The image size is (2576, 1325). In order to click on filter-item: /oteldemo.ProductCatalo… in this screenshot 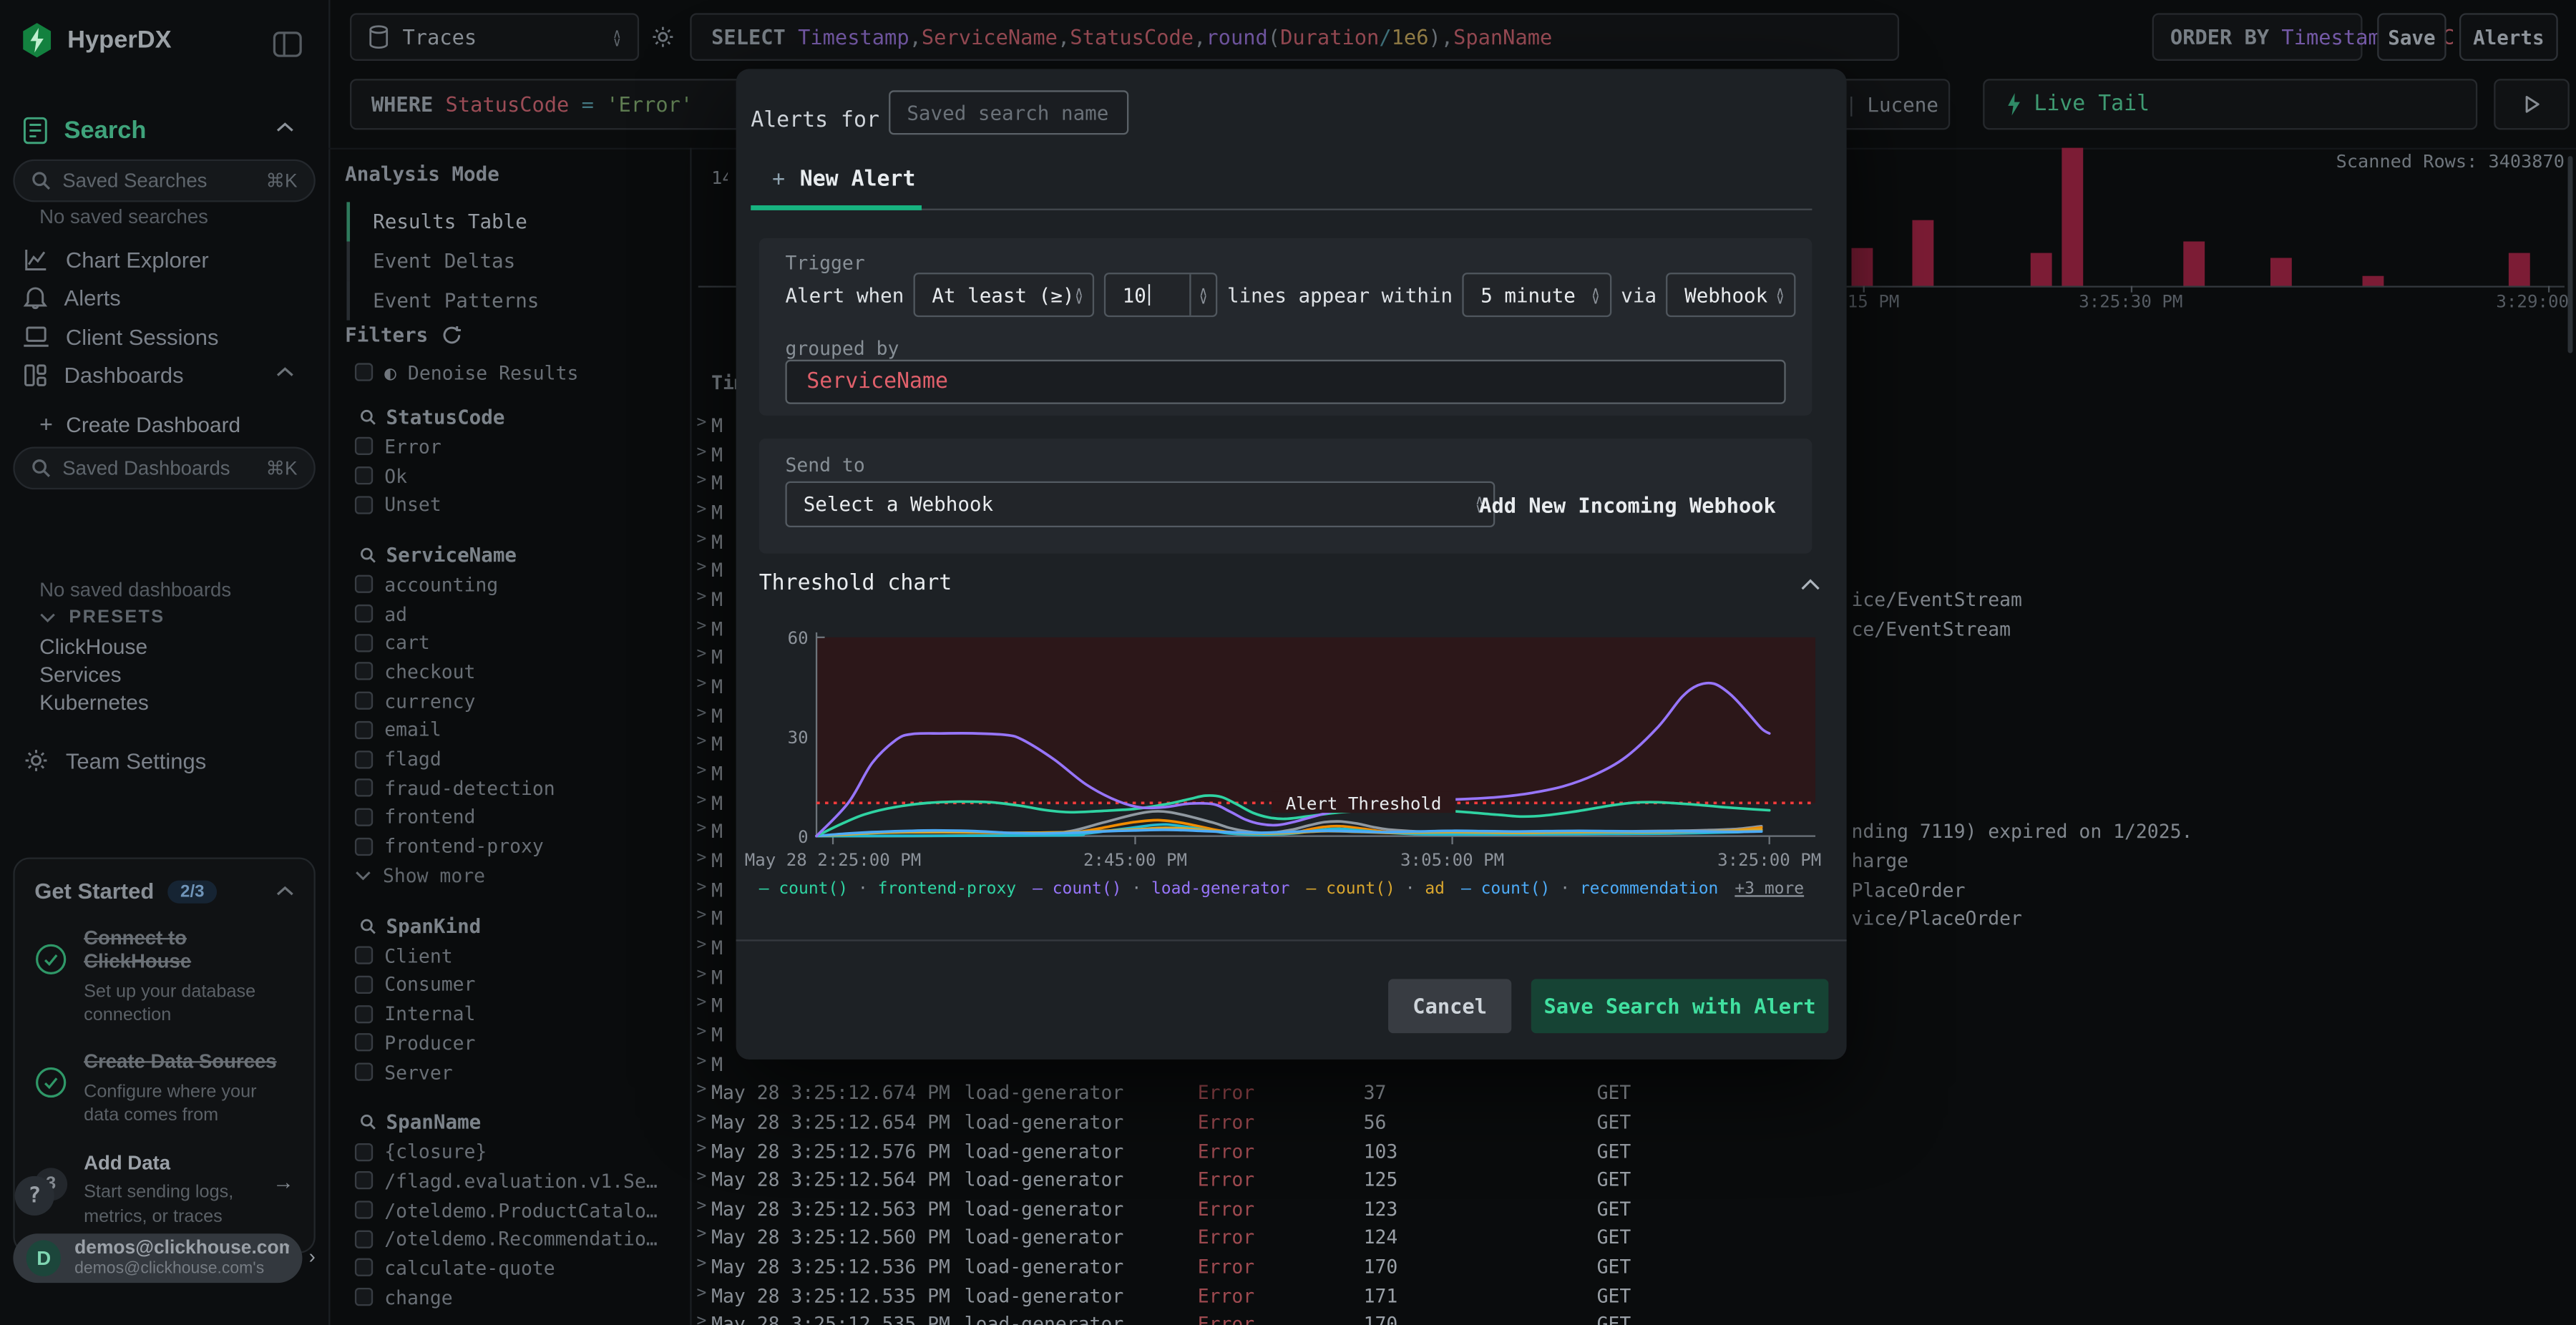, I will do `click(509, 1211)`.